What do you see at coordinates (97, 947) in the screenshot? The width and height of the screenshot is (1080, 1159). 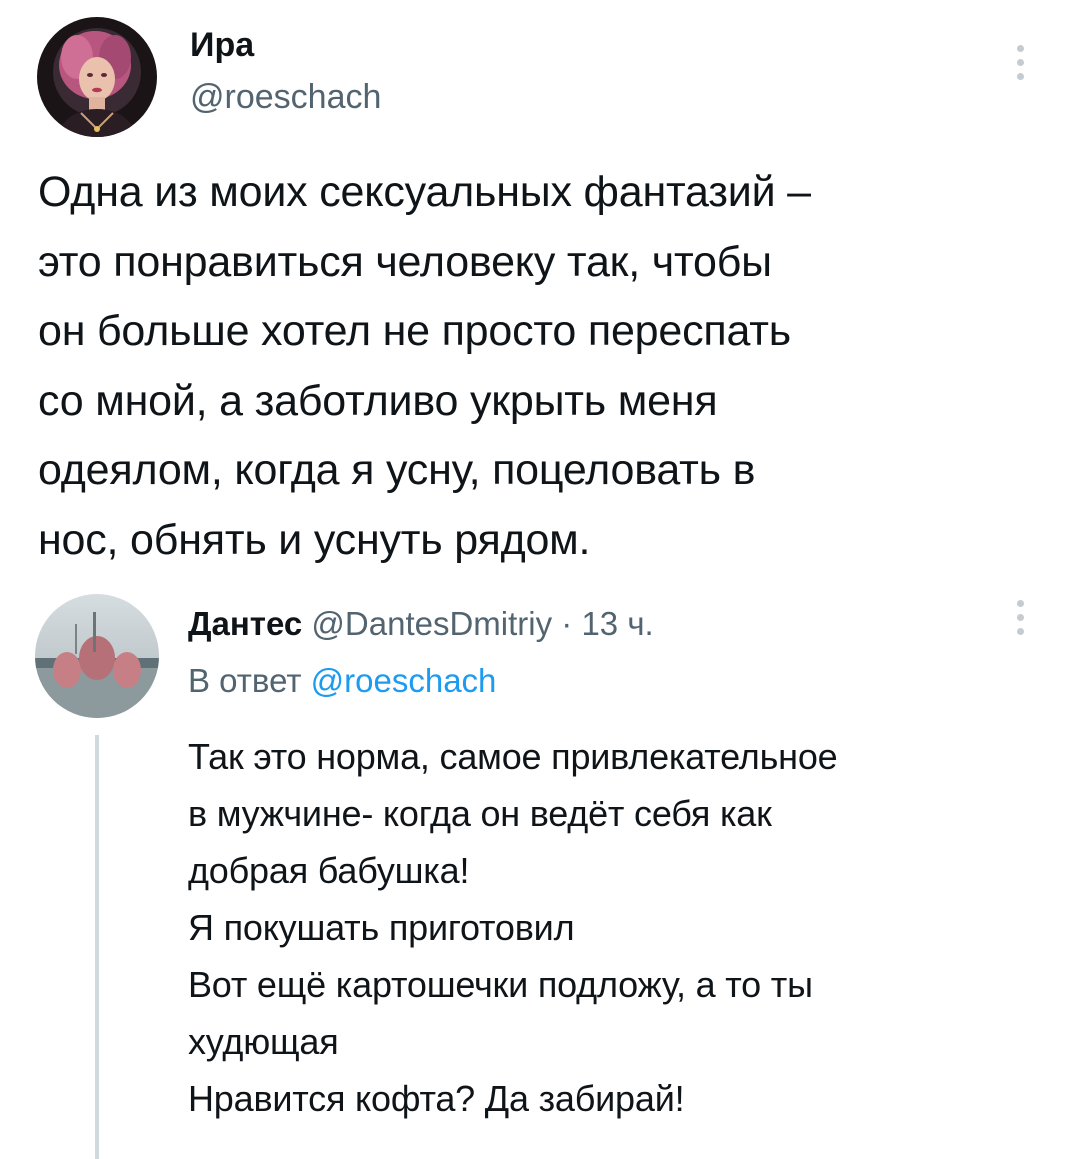 I see `thread-line` at bounding box center [97, 947].